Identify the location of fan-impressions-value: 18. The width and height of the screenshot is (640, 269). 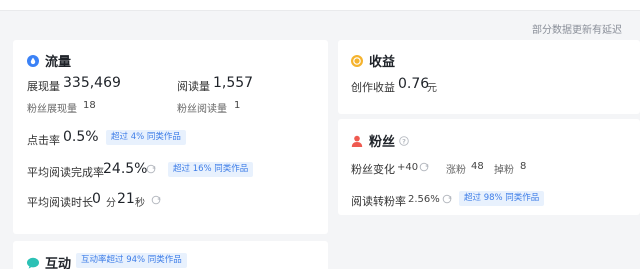
(89, 105).